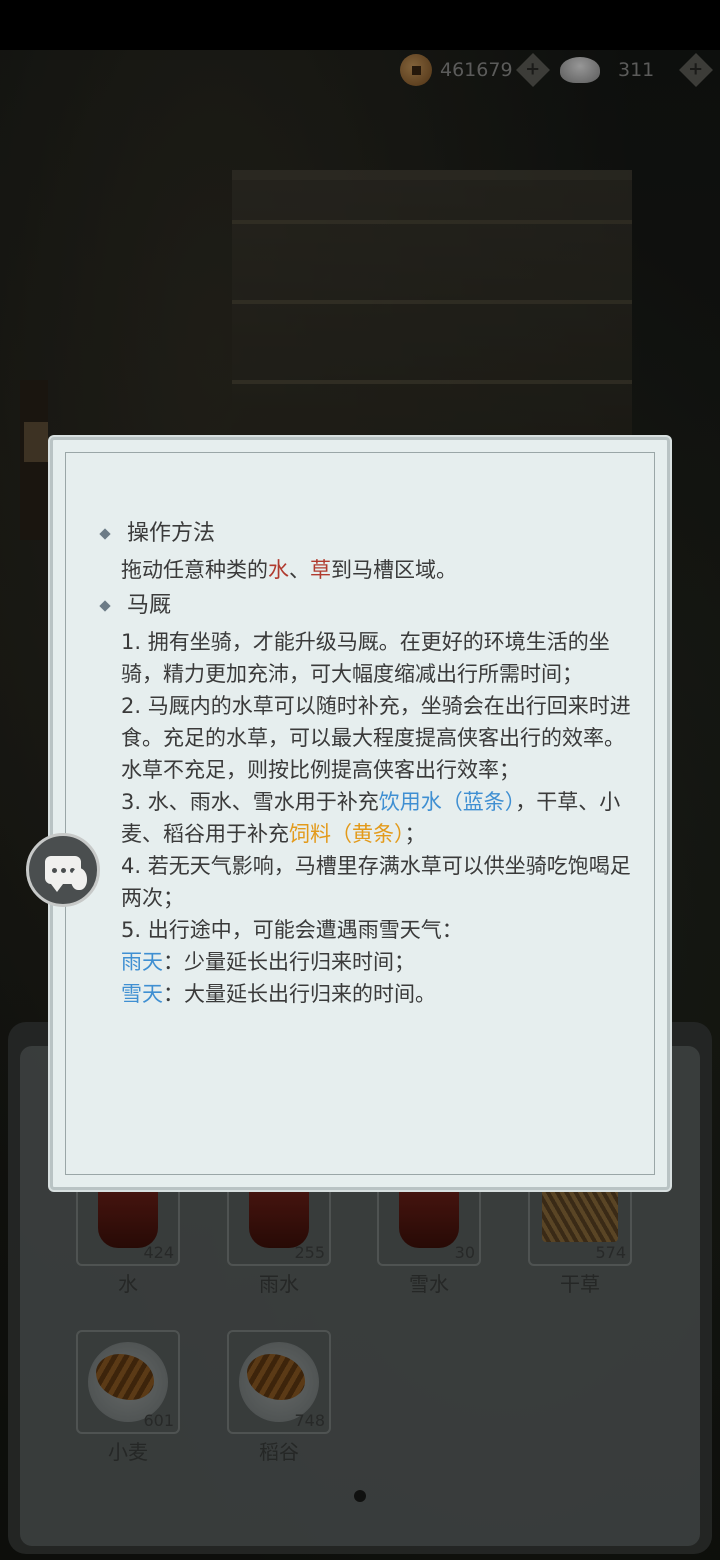 Image resolution: width=720 pixels, height=1560 pixels. Describe the element at coordinates (149, 605) in the screenshot. I see `section-title-text: 马厩` at that location.